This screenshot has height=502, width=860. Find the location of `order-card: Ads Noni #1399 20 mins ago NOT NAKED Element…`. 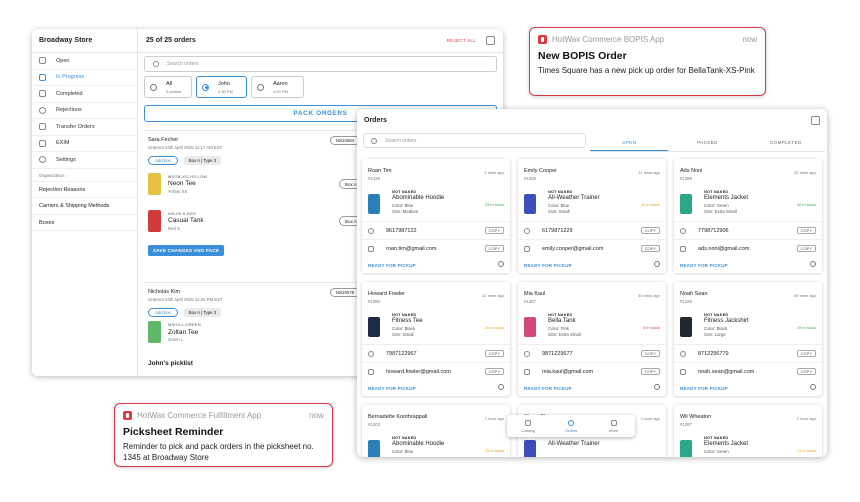

order-card: Ads Noni #1399 20 mins ago NOT NAKED Element… is located at coordinates (748, 216).